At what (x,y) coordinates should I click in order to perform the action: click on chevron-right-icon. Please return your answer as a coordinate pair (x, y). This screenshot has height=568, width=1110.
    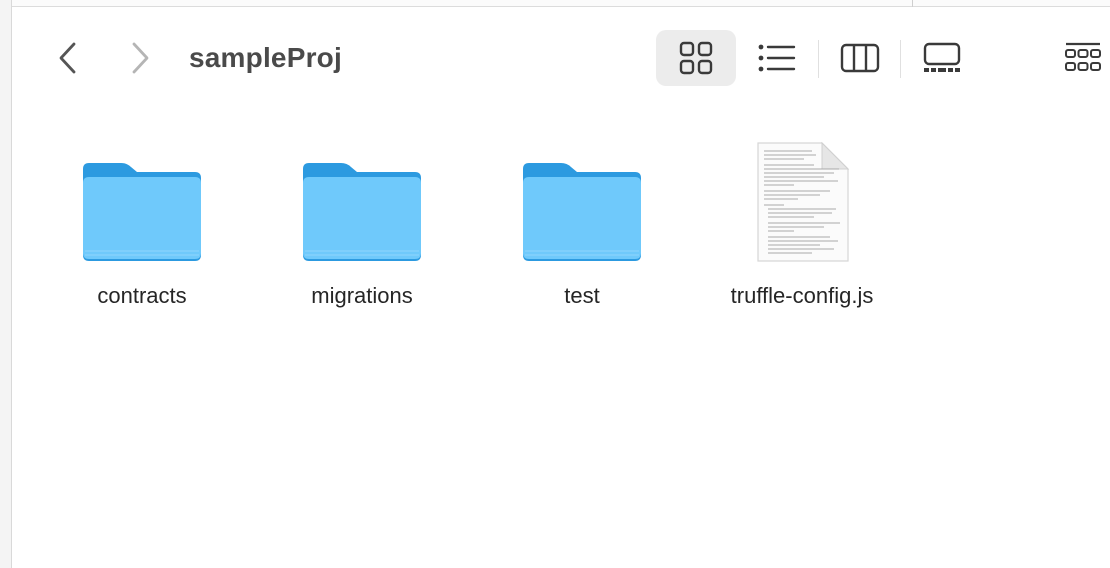
    Looking at the image, I should click on (140, 58).